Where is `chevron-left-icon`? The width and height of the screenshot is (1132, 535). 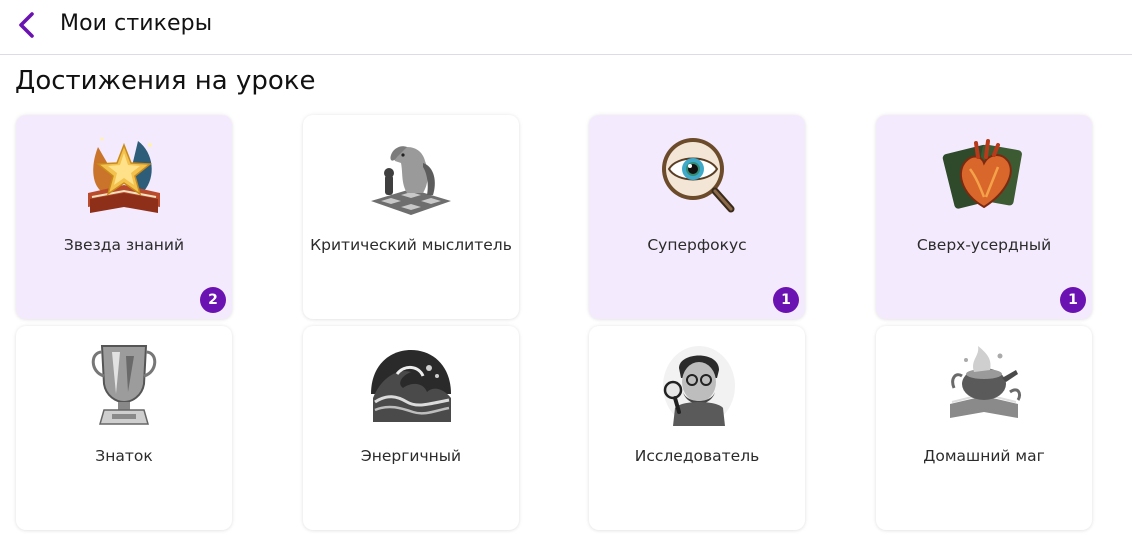 chevron-left-icon is located at coordinates (26, 25).